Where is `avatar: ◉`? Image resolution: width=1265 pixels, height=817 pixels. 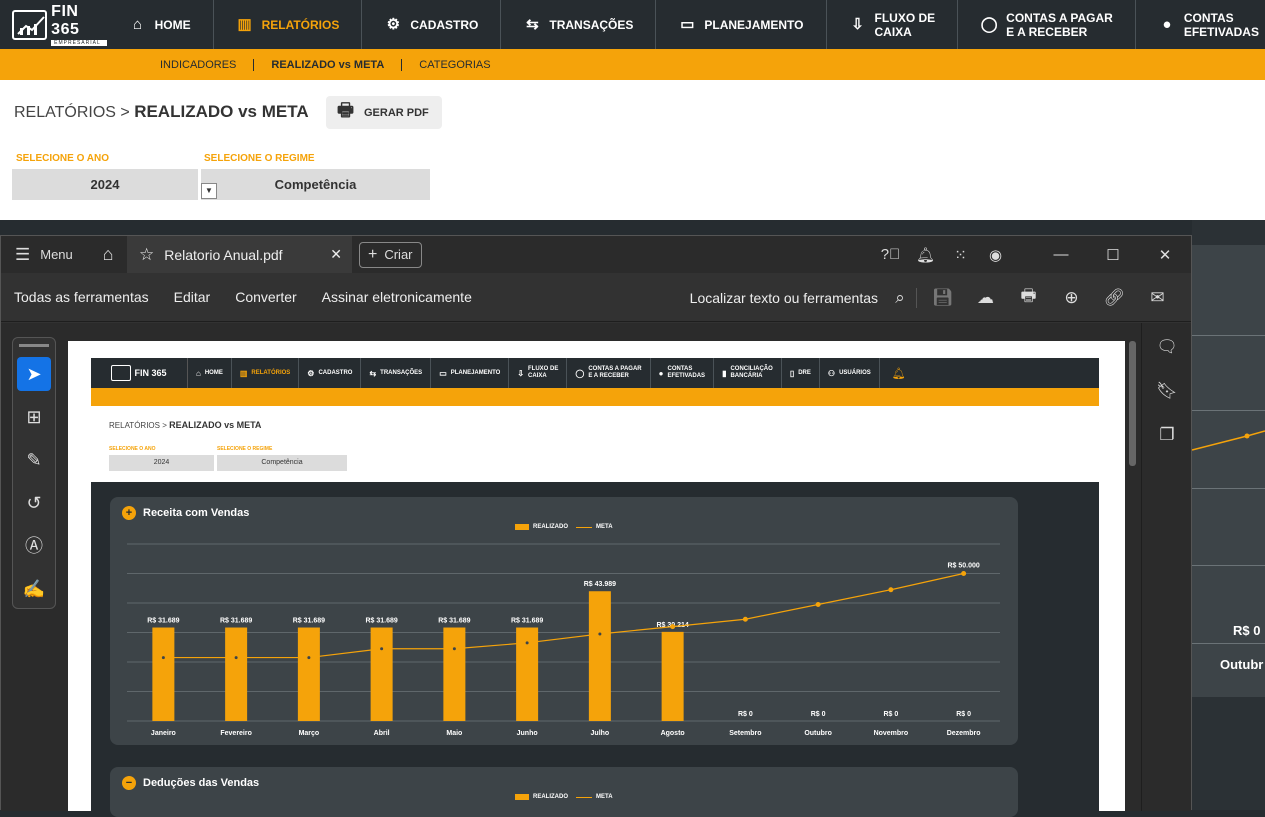 avatar: ◉ is located at coordinates (995, 255).